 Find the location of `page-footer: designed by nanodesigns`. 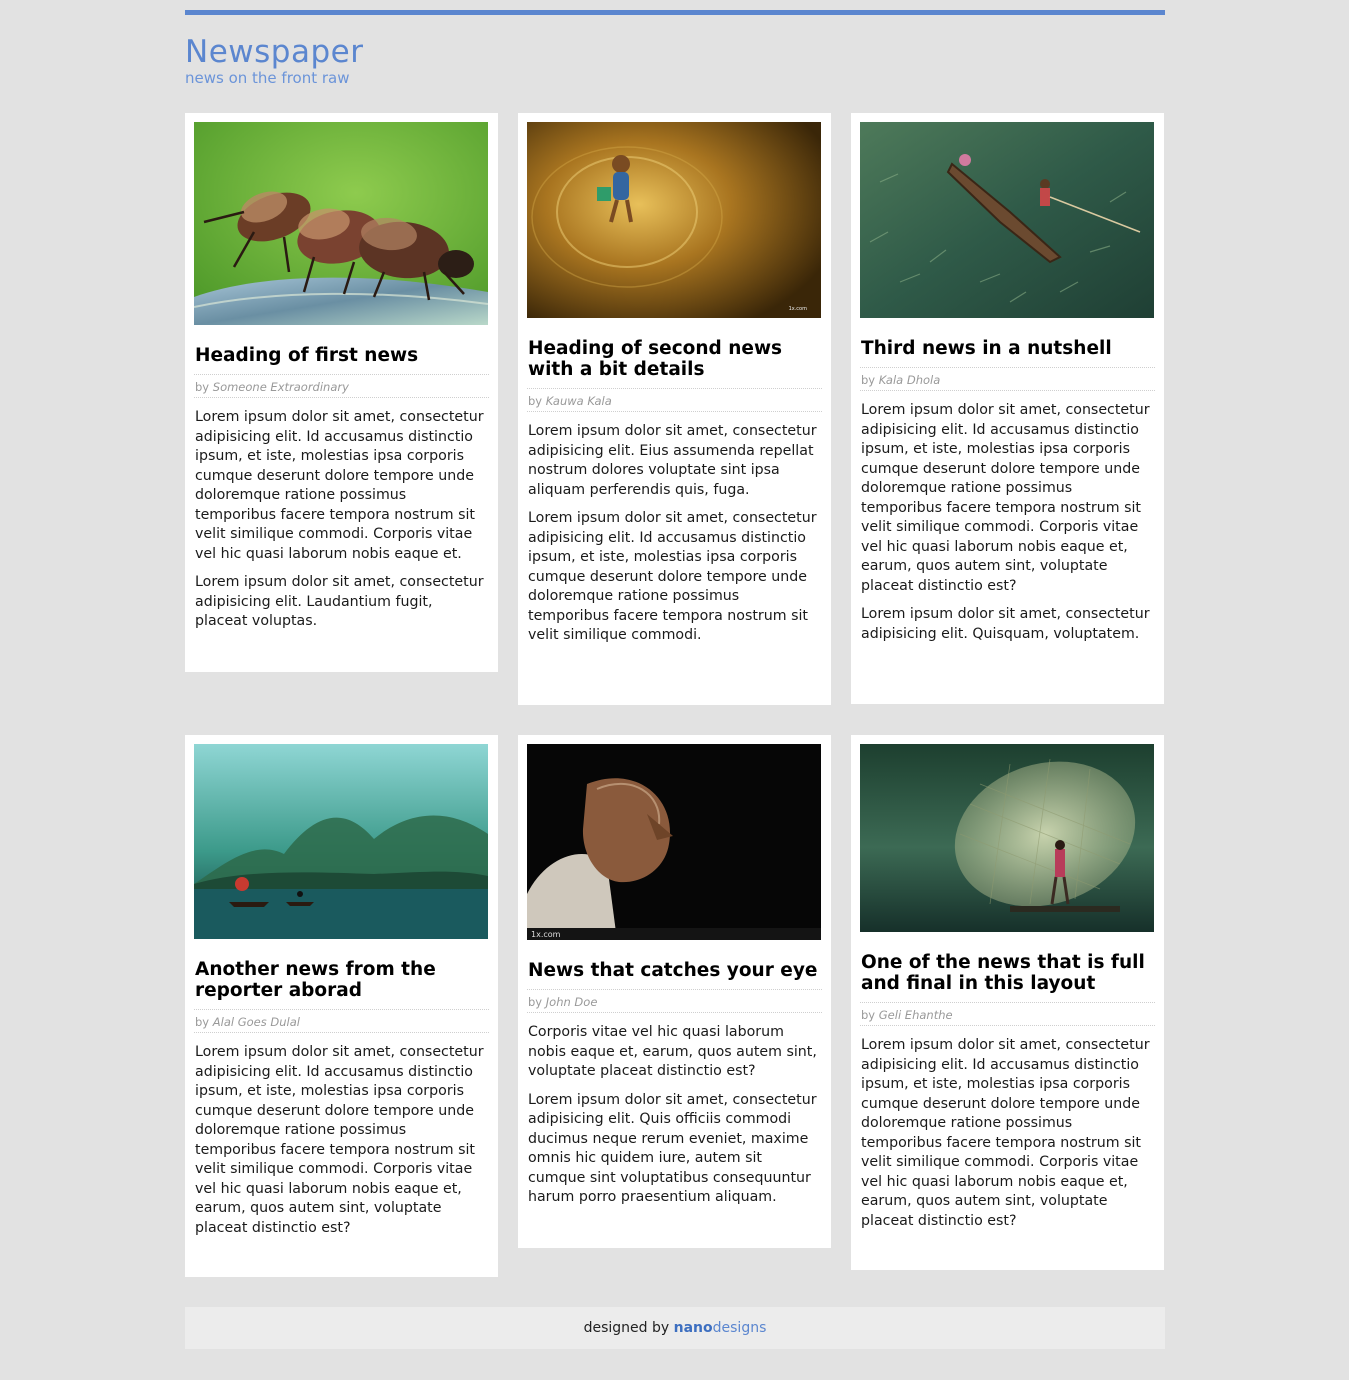

page-footer: designed by nanodesigns is located at coordinates (675, 1328).